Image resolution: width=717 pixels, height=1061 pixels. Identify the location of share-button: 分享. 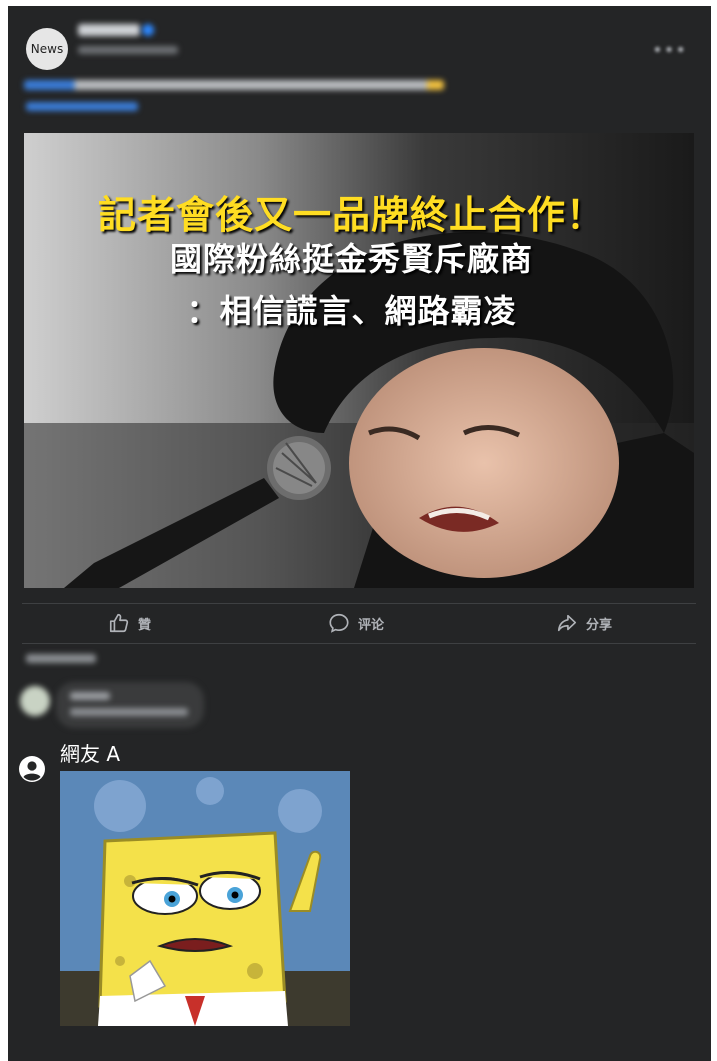
(584, 623).